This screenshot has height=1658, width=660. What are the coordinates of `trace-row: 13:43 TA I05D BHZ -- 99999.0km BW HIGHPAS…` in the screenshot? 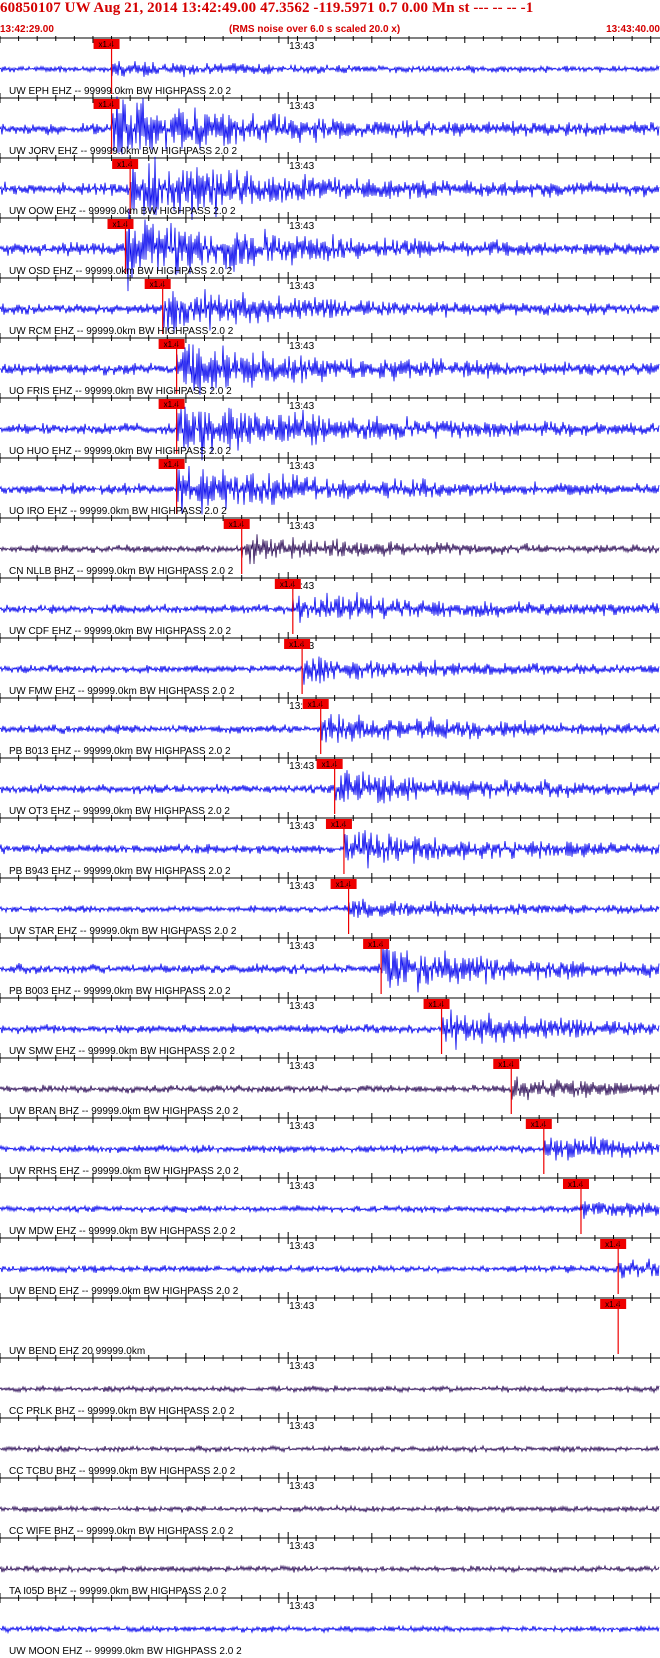 It's located at (330, 1564).